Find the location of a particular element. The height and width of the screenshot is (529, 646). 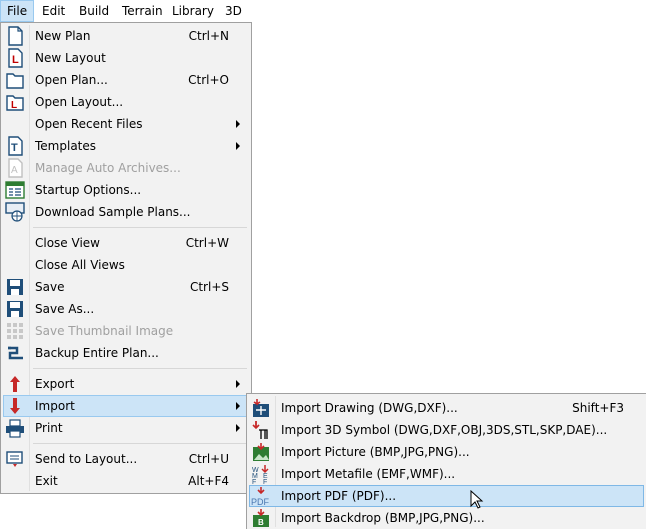

menu-item-templates: T Templates is located at coordinates (126, 146).